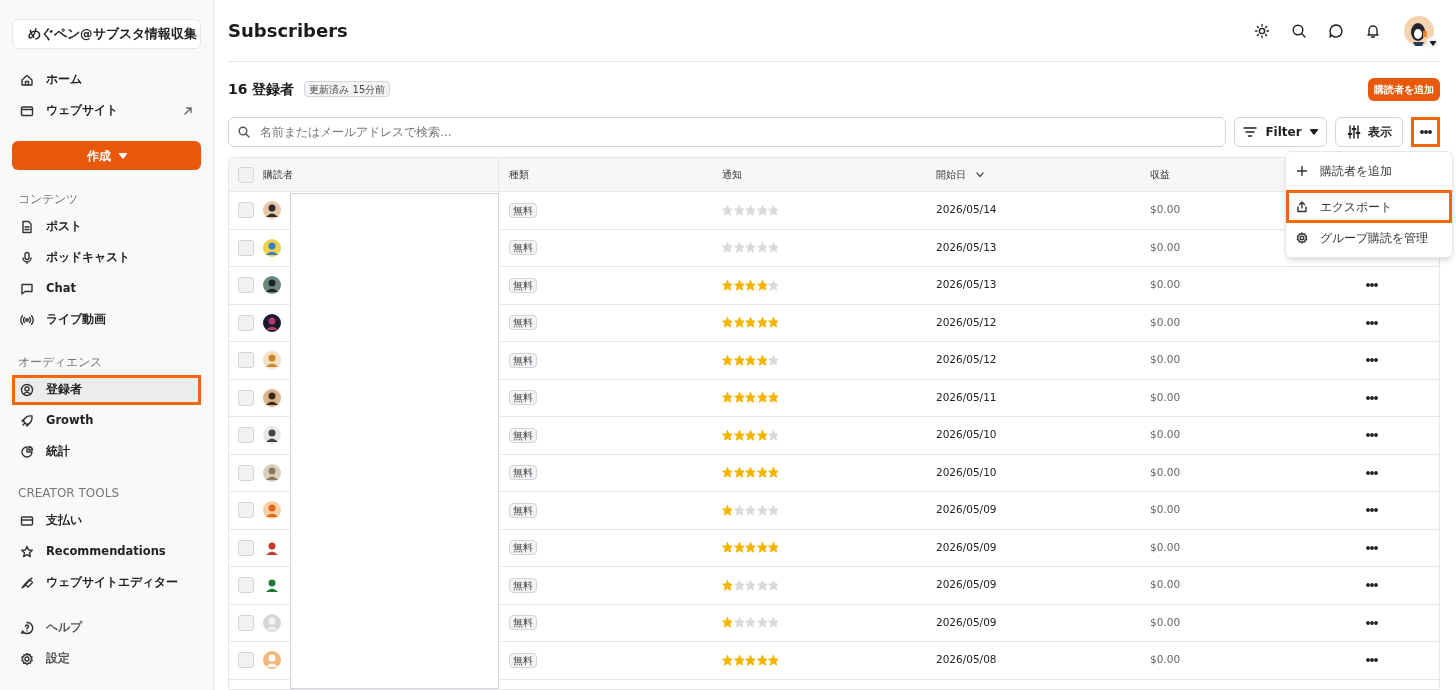 The height and width of the screenshot is (690, 1456). What do you see at coordinates (1369, 132) in the screenshot?
I see `view-button: 表示` at bounding box center [1369, 132].